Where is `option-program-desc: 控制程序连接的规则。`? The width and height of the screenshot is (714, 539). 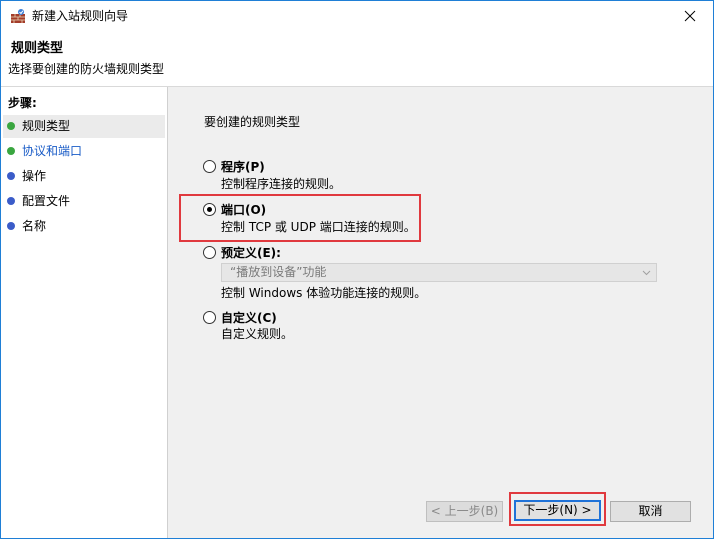
option-program-desc: 控制程序连接的规则。 is located at coordinates (281, 184).